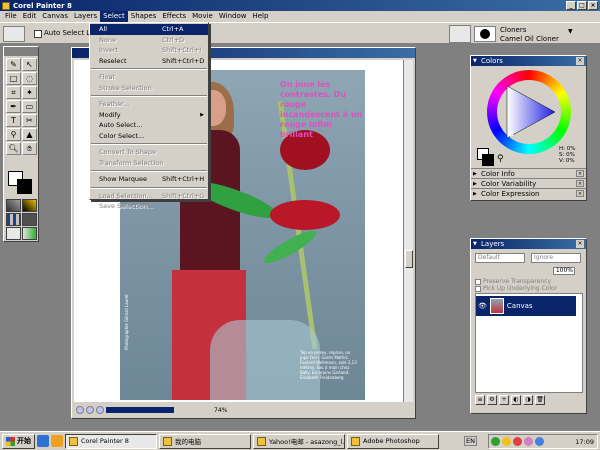  Describe the element at coordinates (90, 410) in the screenshot. I see `grid-icon` at that location.